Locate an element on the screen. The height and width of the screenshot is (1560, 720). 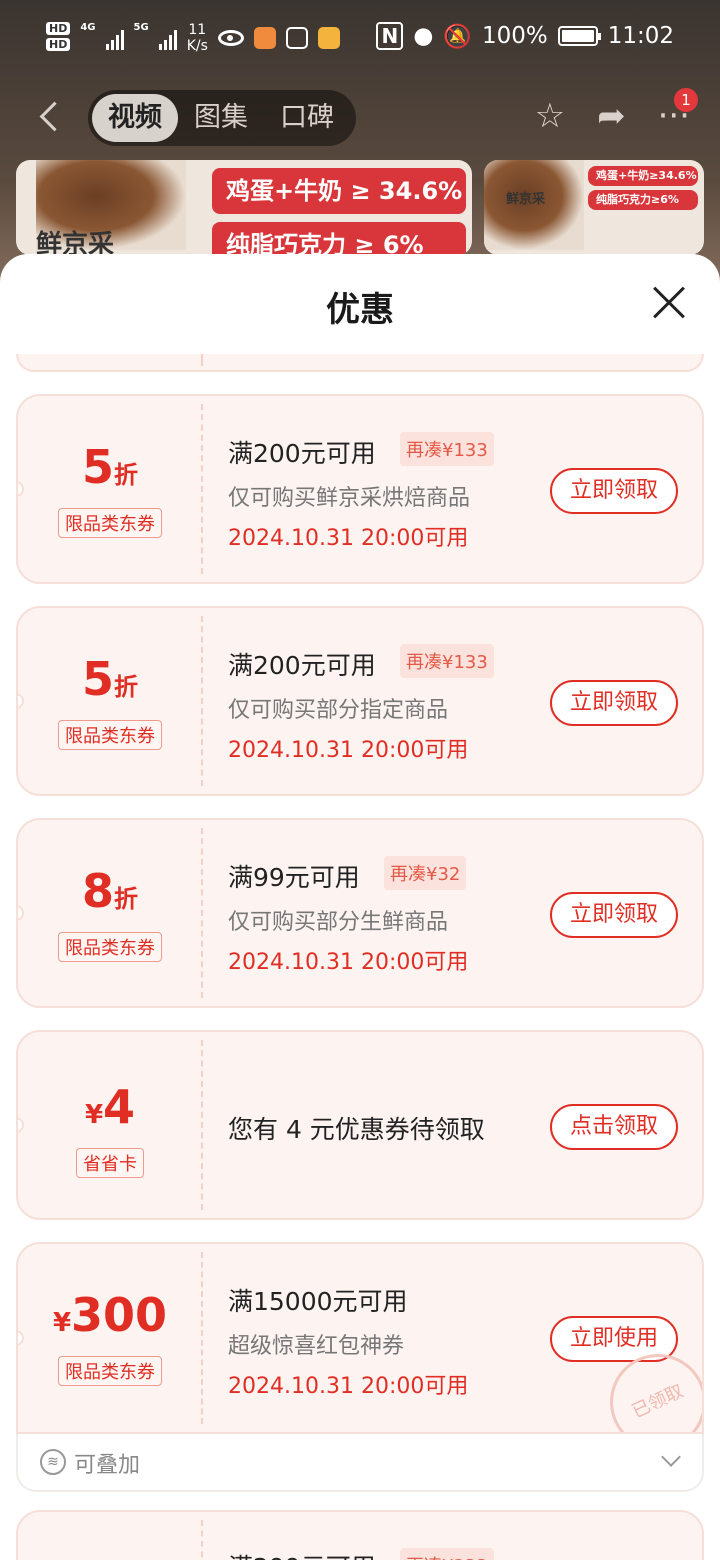
stackable-label: 可叠加 is located at coordinates (107, 1465).